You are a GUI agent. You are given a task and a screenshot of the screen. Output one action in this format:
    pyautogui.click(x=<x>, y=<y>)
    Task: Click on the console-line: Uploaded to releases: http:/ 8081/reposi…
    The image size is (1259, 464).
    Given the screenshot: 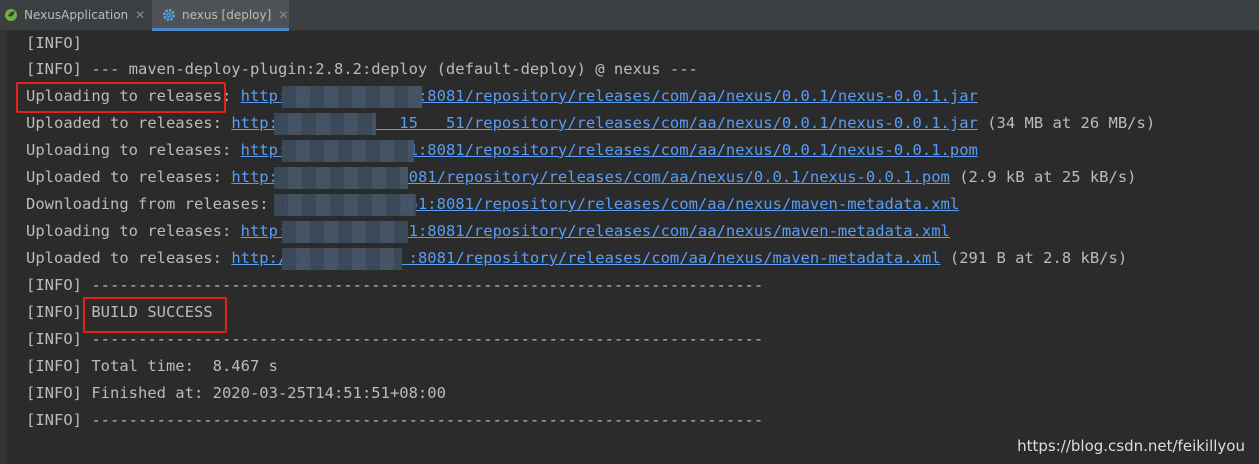 What is the action you would take?
    pyautogui.click(x=642, y=177)
    